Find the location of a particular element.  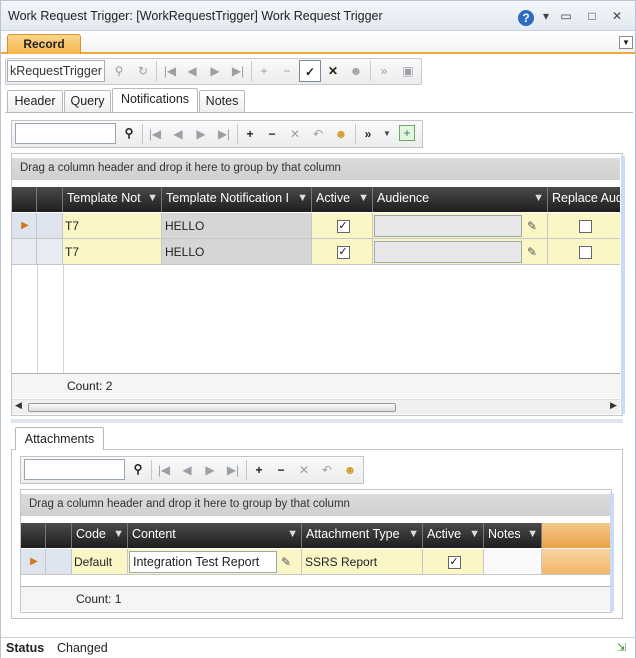

column-template-not: Template Not ▼ is located at coordinates (112, 199).